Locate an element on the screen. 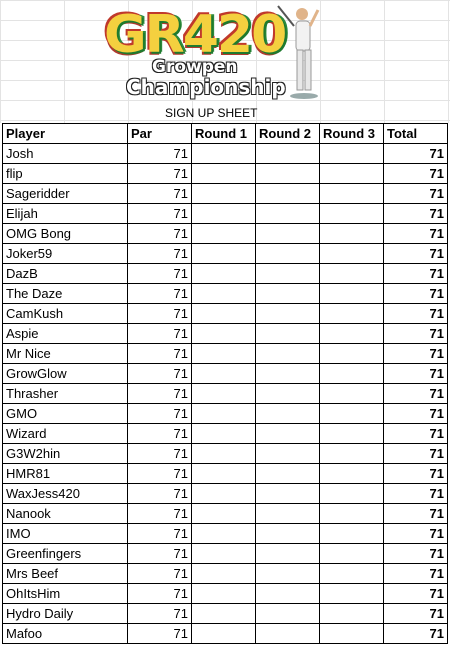 The width and height of the screenshot is (450, 645). player-cell: OhItsHim is located at coordinates (65, 593).